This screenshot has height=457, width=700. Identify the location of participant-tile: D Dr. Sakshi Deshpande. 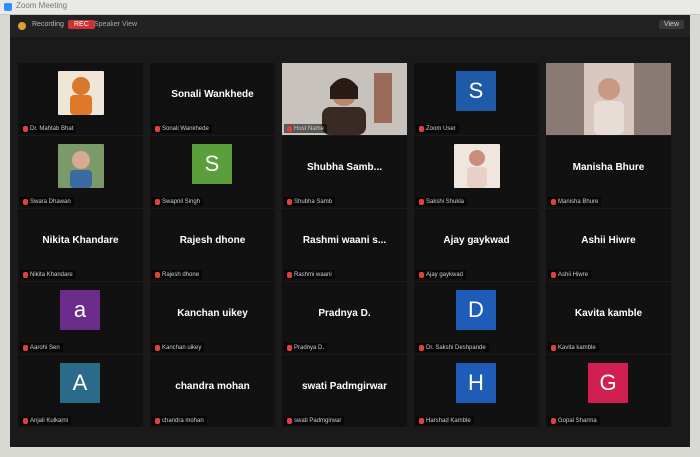
(476, 318).